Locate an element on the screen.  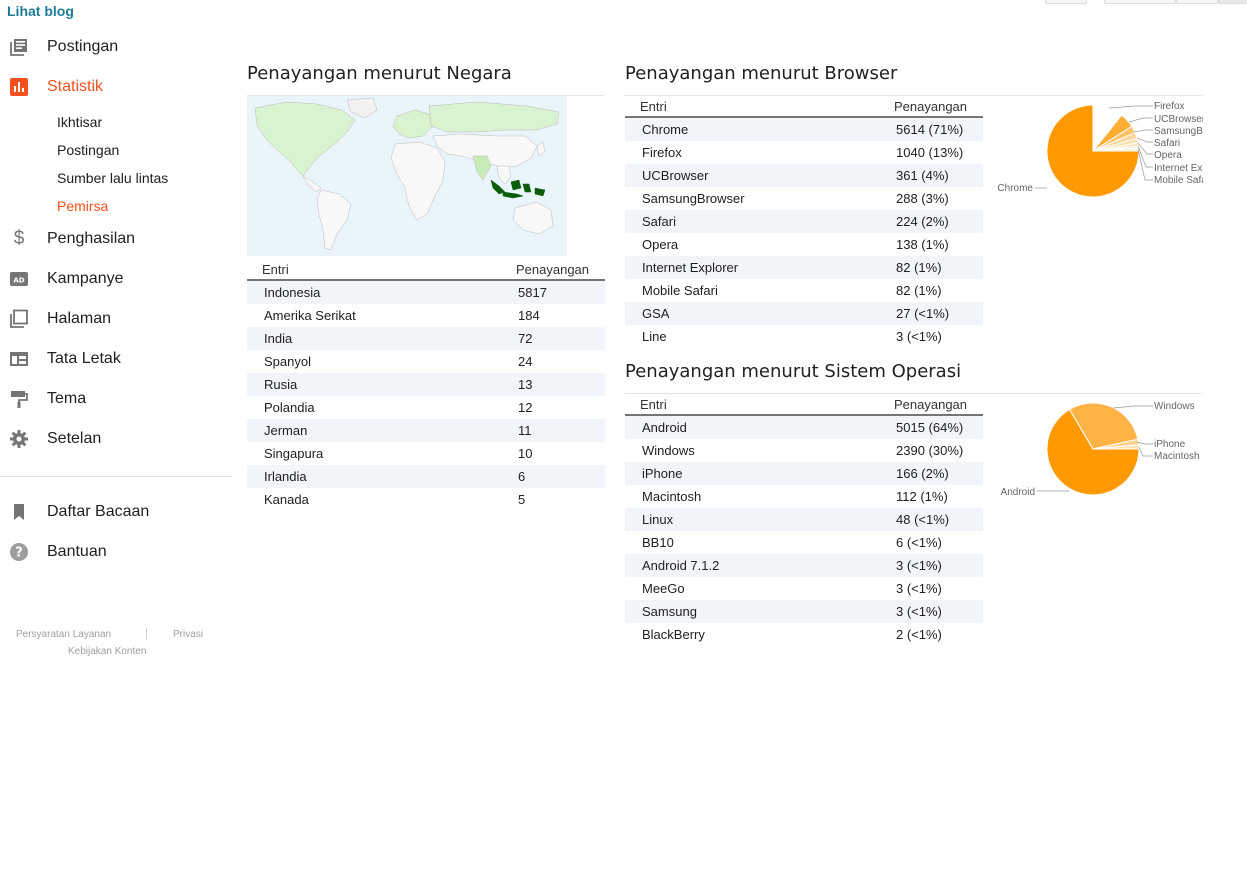
os-row: Linux 48 (<1%) is located at coordinates (804, 519).